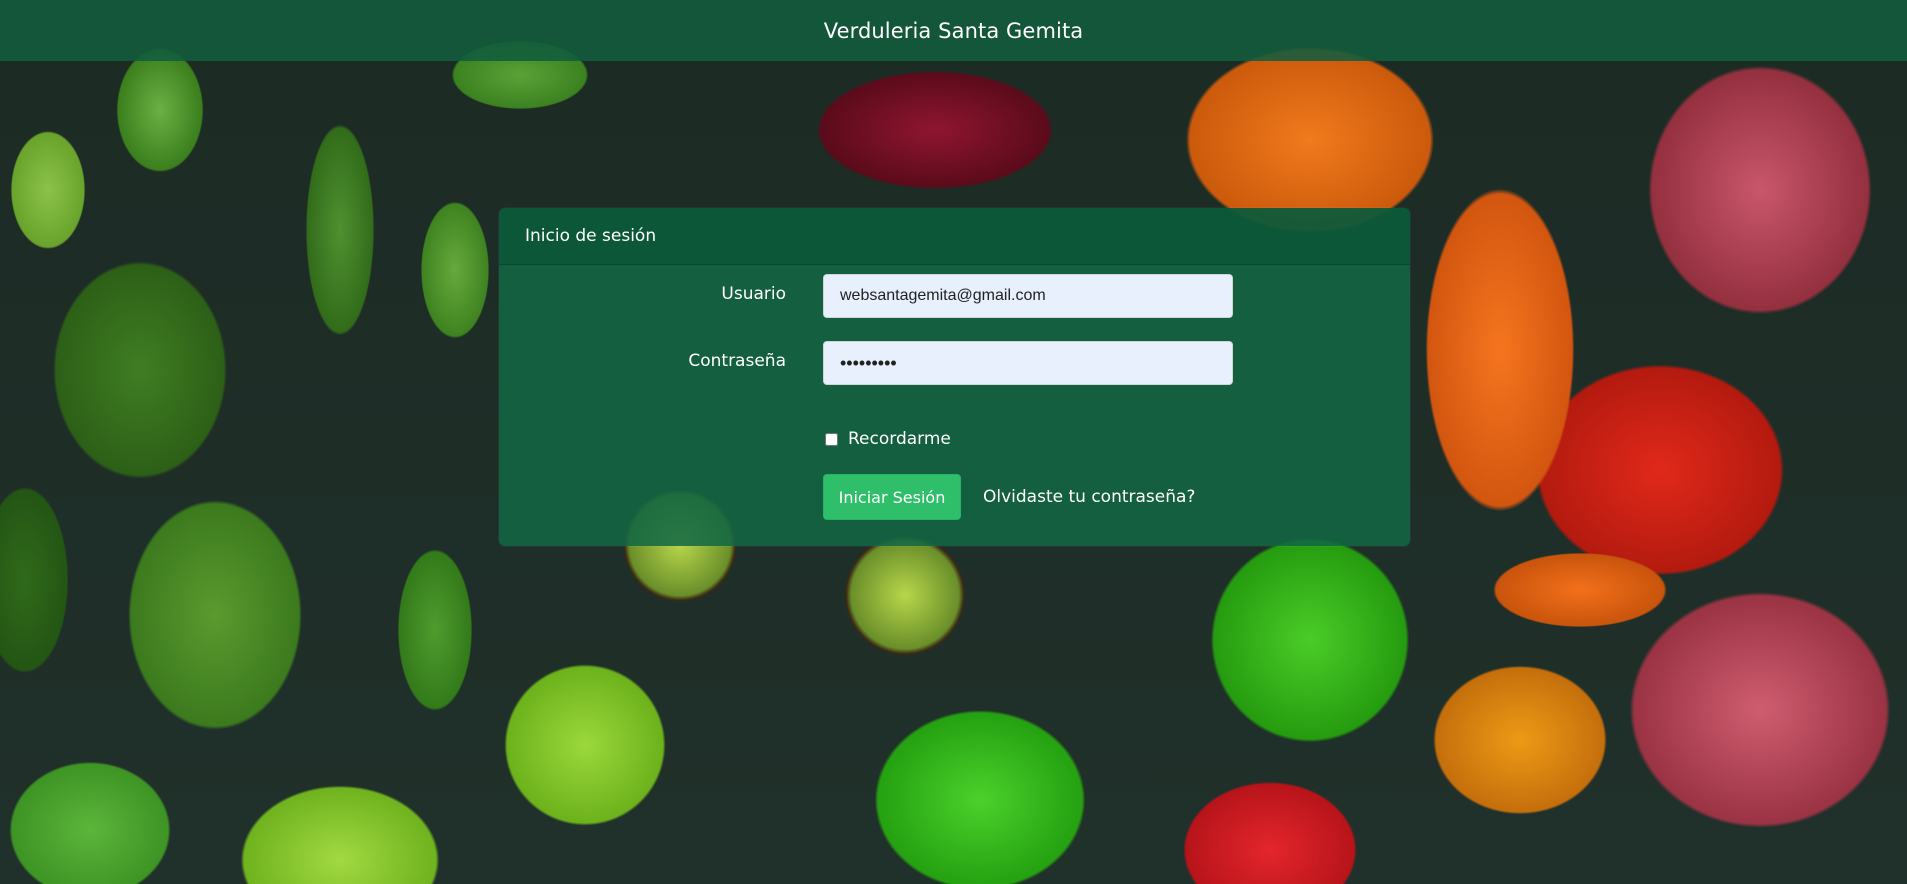 The height and width of the screenshot is (884, 1907). I want to click on top-navbar: Verduleria Santa Gemita, so click(953, 30).